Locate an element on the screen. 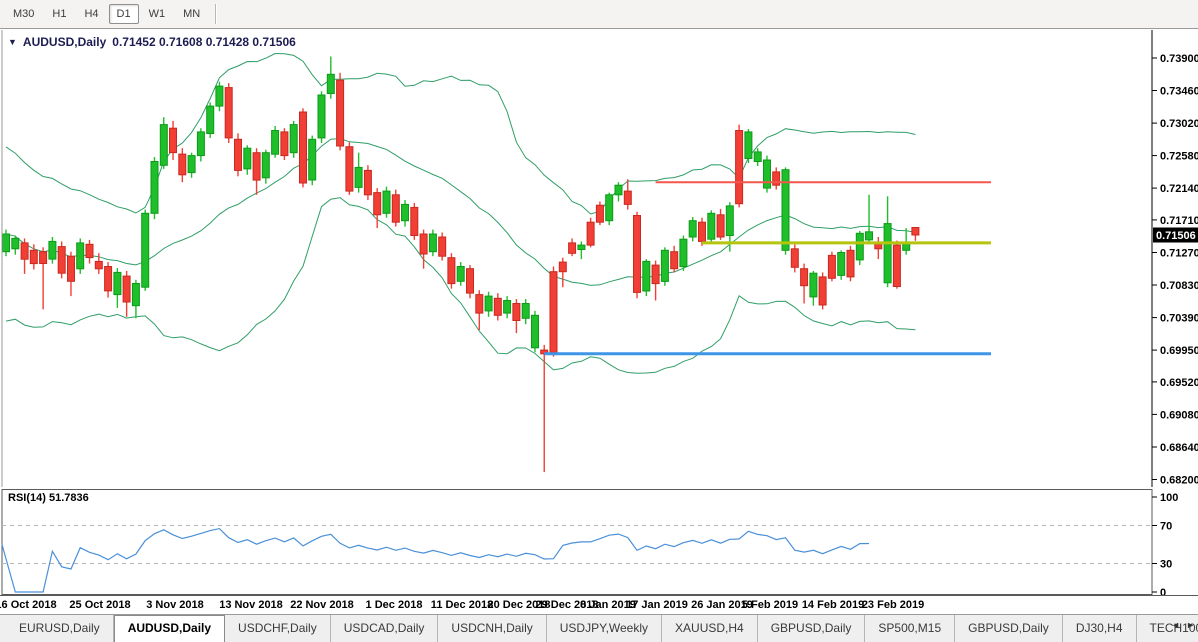  svg-text: 0.68200 is located at coordinates (1179, 481).